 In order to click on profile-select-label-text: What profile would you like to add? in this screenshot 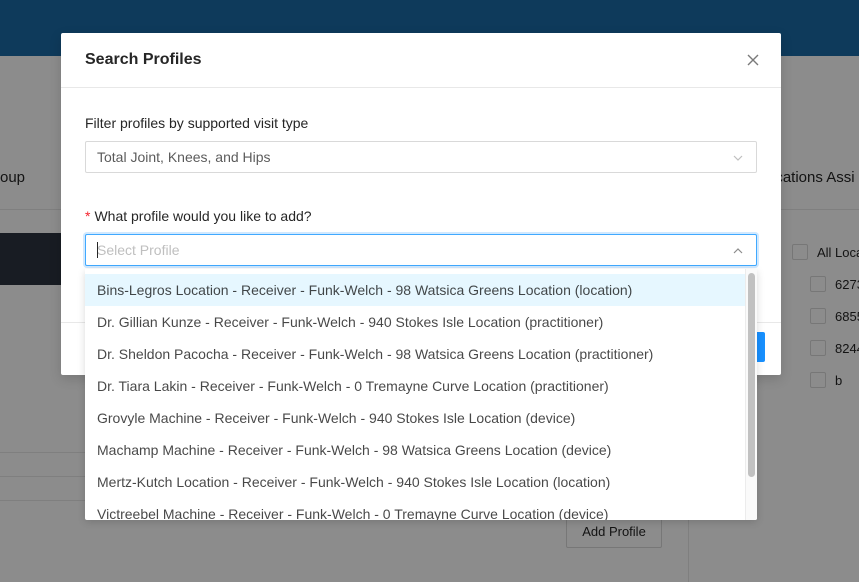, I will do `click(202, 216)`.